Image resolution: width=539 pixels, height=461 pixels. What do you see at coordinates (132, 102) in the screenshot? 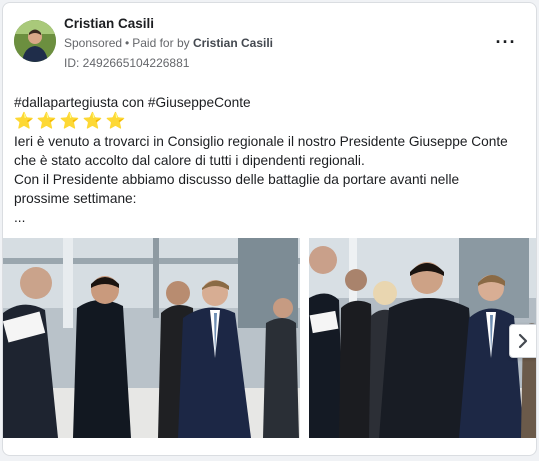
I see `hashtags: #dallapartegiusta con #GiuseppeConte` at bounding box center [132, 102].